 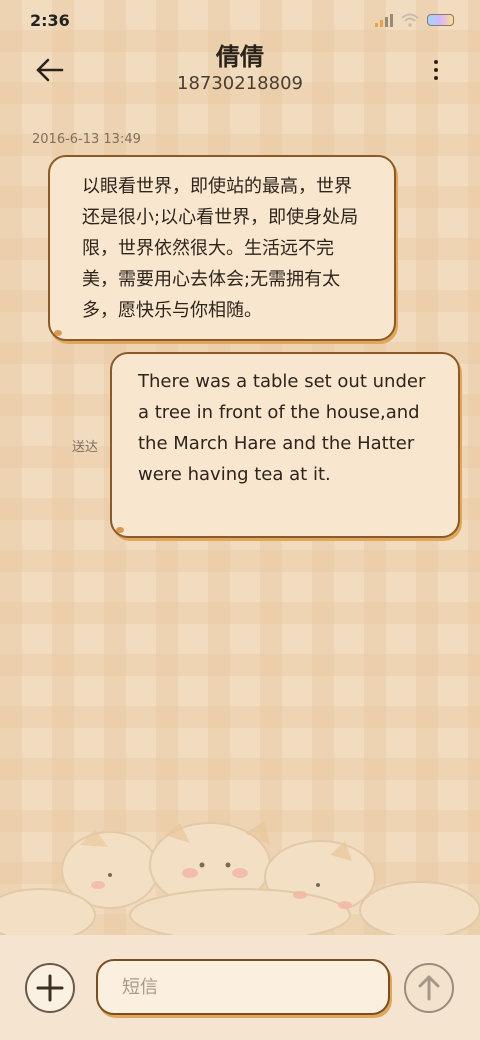 I want to click on attach-button, so click(x=50, y=988).